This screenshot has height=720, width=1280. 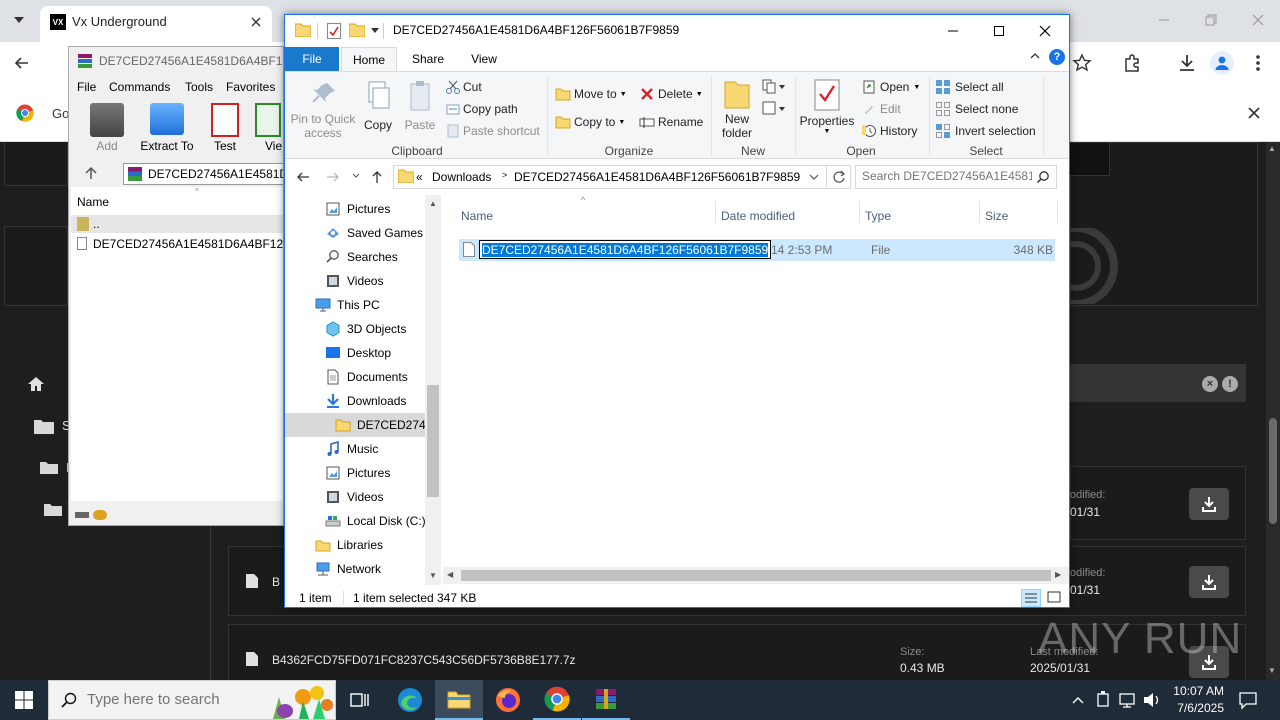 What do you see at coordinates (36, 384) in the screenshot?
I see `home-icon` at bounding box center [36, 384].